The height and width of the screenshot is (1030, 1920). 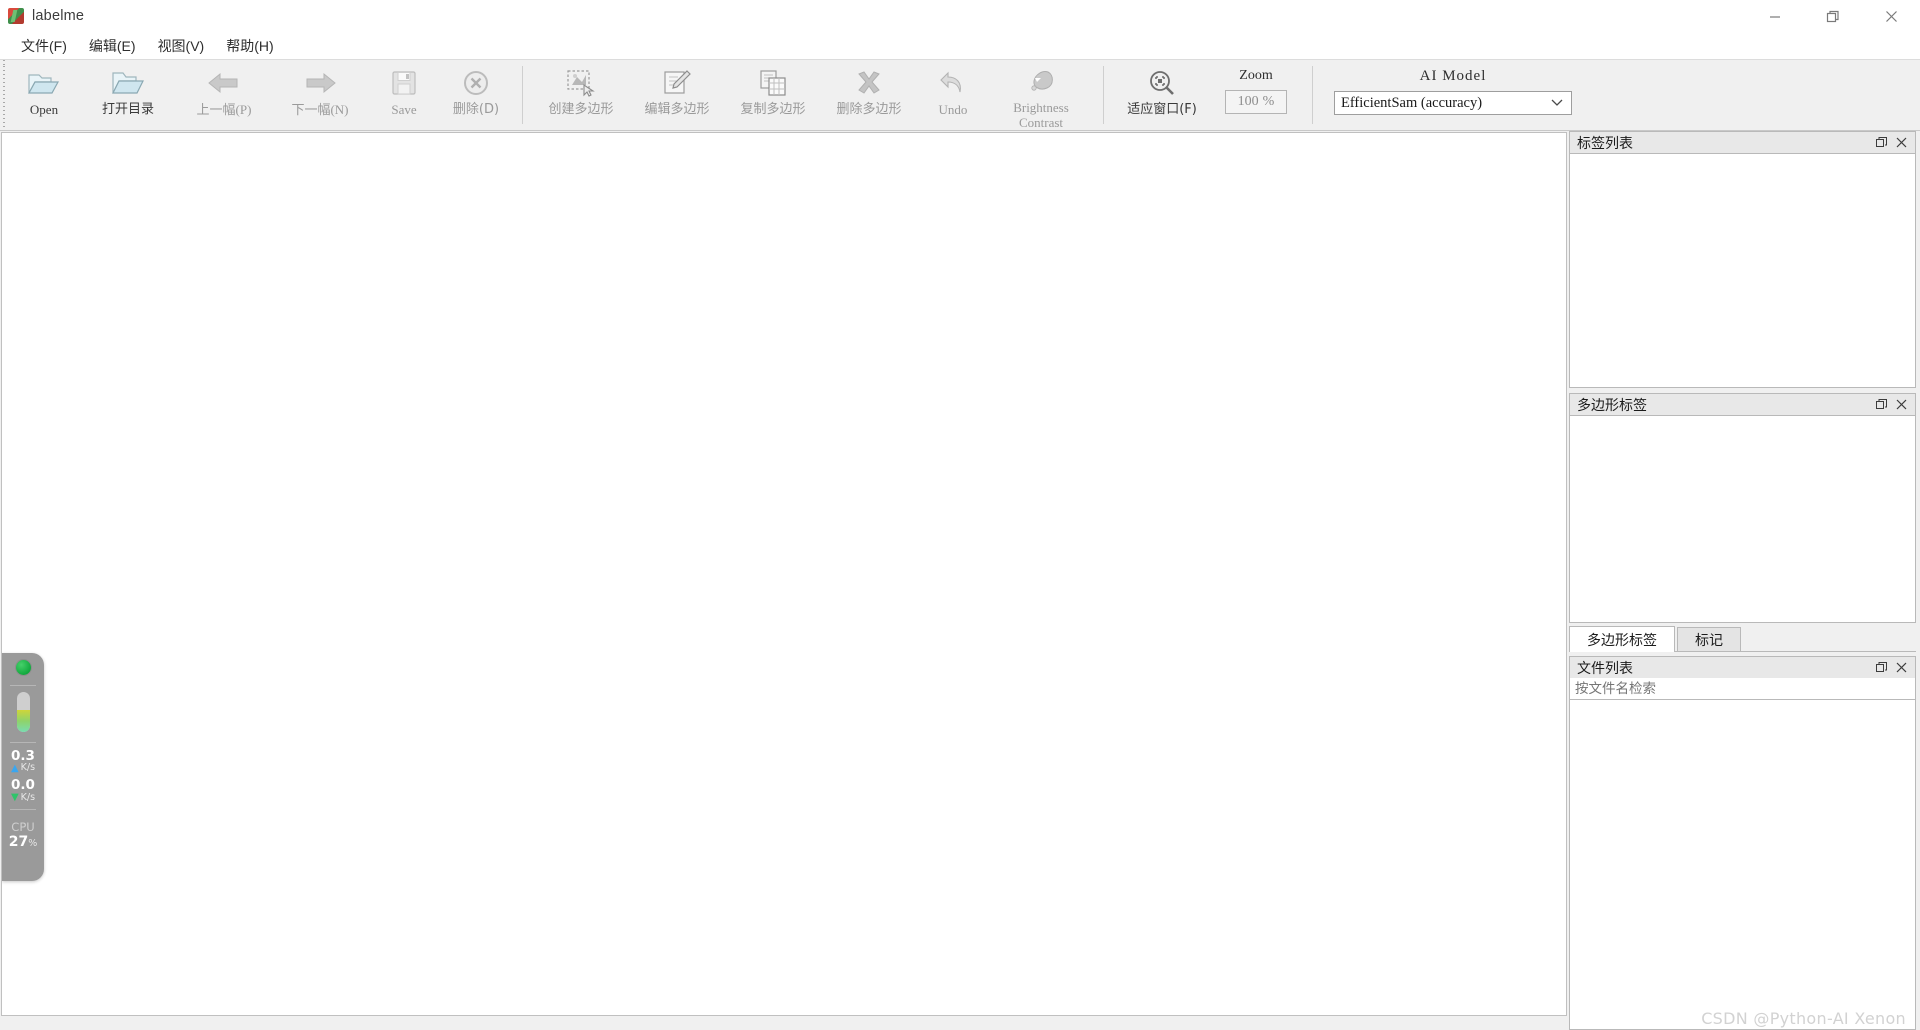 What do you see at coordinates (16, 16) in the screenshot?
I see `labelme-app-icon` at bounding box center [16, 16].